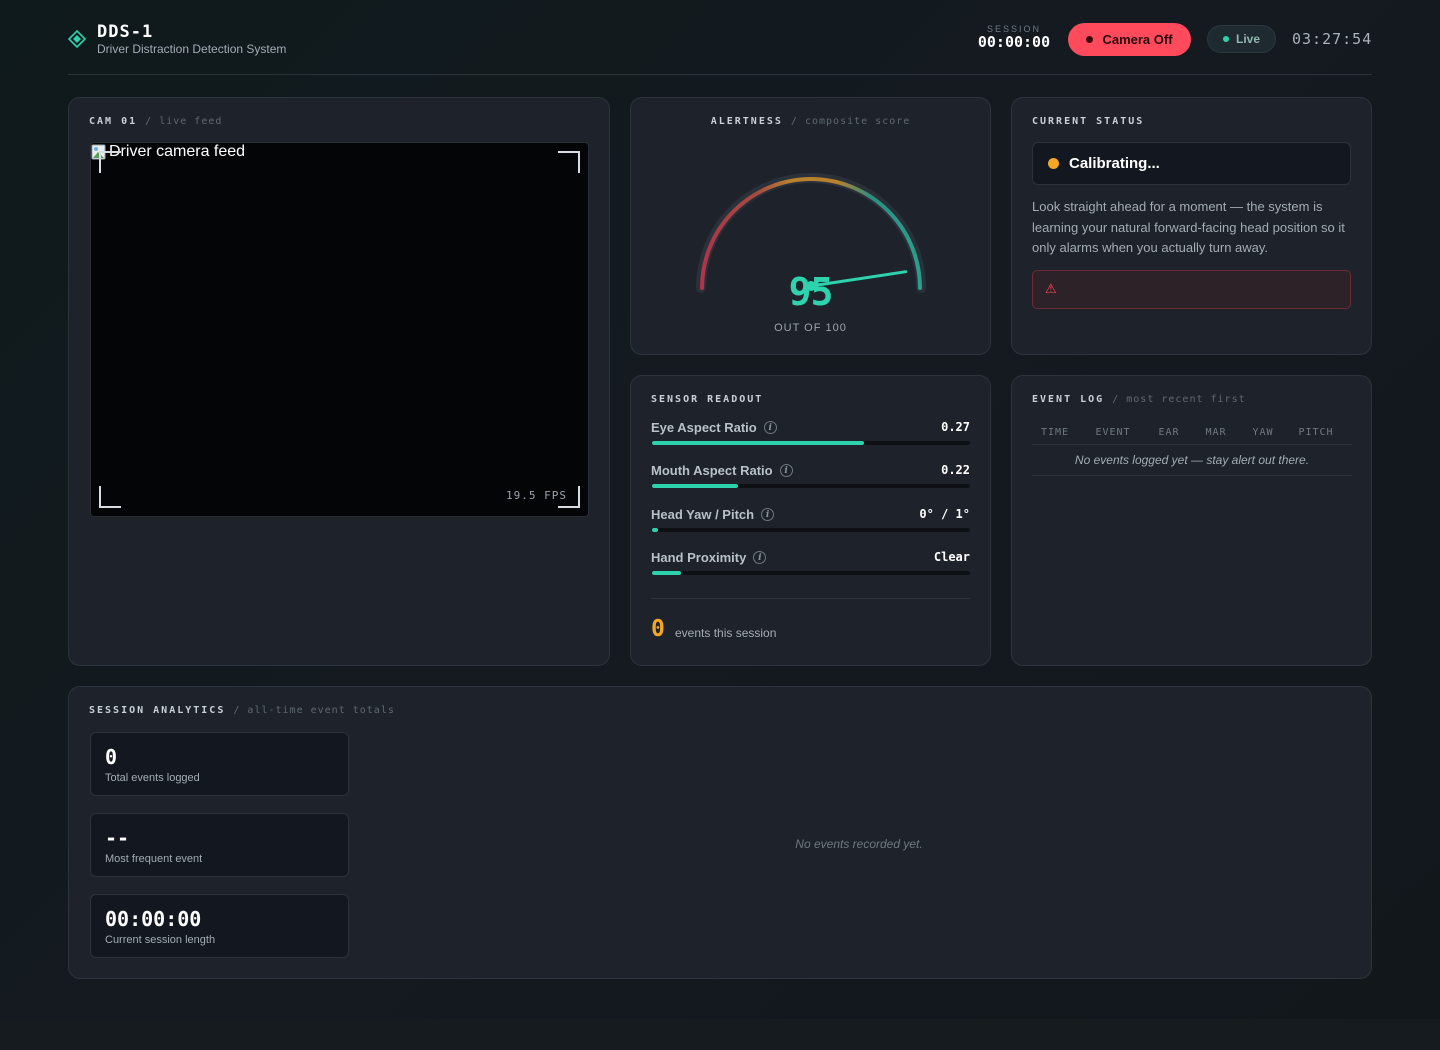  What do you see at coordinates (1225, 39) in the screenshot?
I see `live-dot-icon` at bounding box center [1225, 39].